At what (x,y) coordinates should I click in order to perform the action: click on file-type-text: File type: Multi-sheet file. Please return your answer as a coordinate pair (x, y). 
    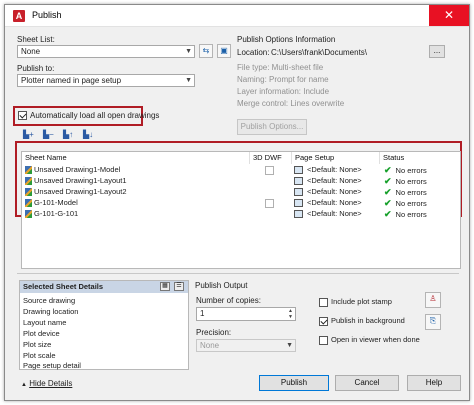
    Looking at the image, I should click on (280, 67).